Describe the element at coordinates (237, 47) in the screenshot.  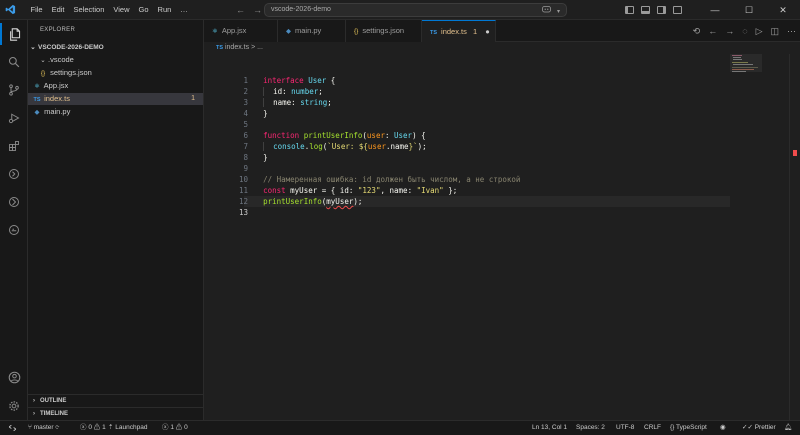
I see `breadcrumb-file: index.ts` at that location.